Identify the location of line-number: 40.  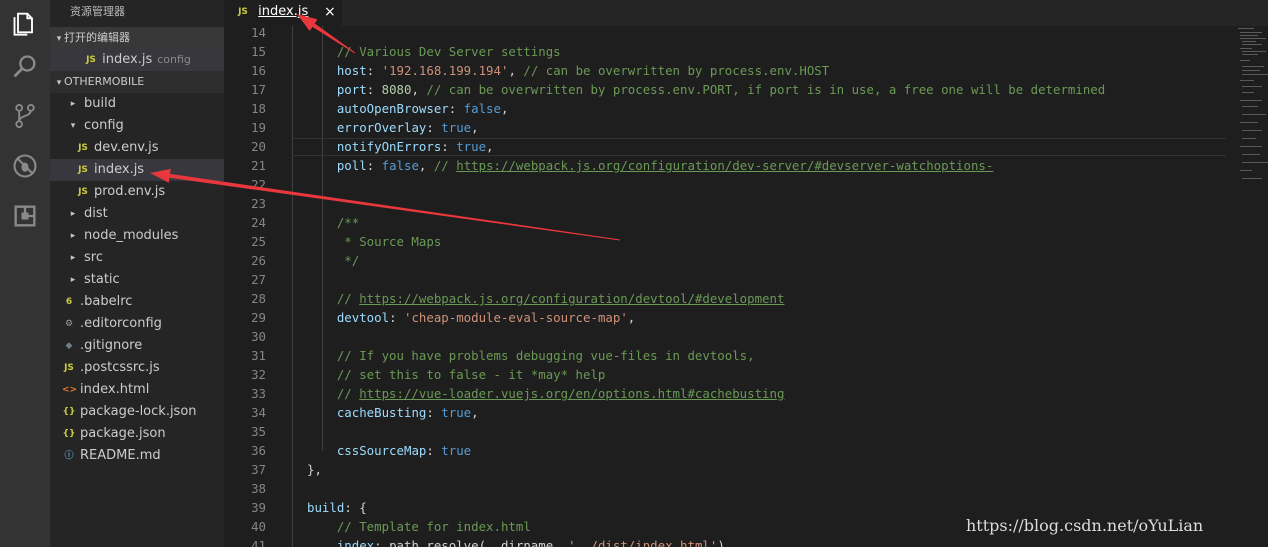
(258, 526).